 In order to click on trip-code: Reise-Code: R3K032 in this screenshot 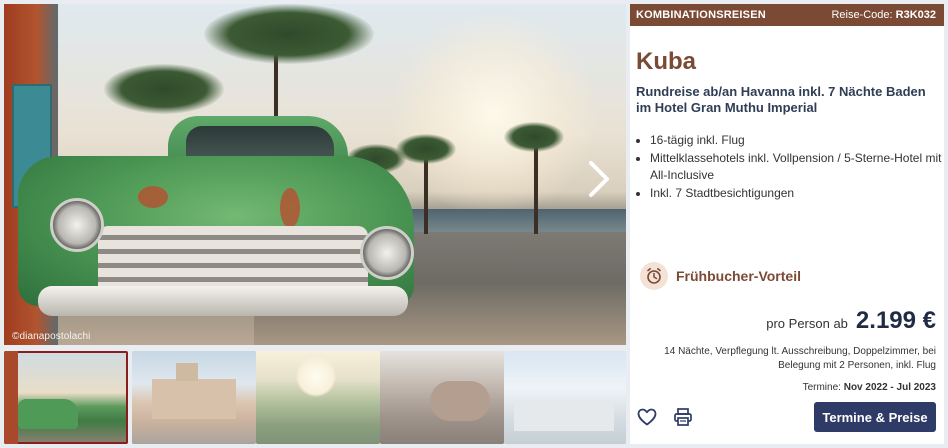, I will do `click(883, 15)`.